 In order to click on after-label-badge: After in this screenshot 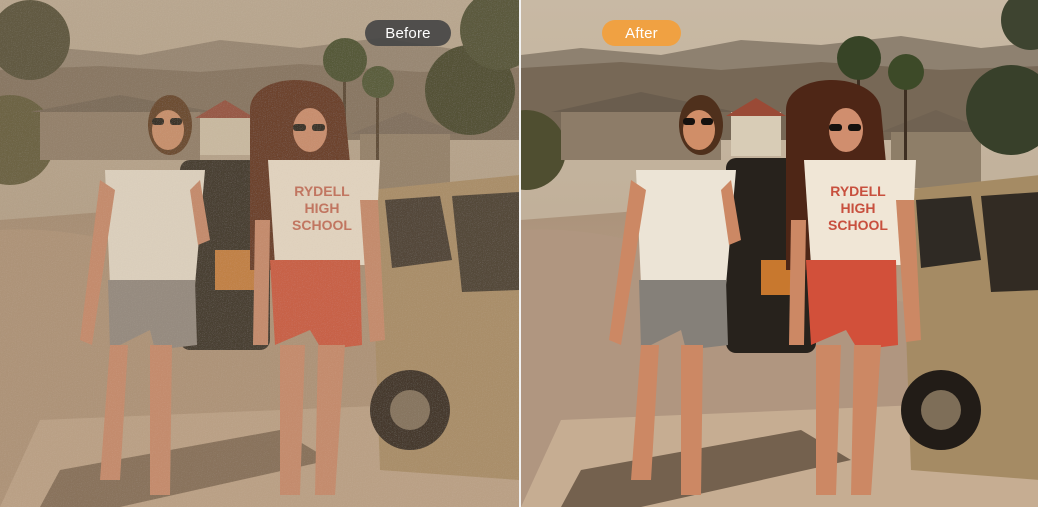, I will do `click(641, 33)`.